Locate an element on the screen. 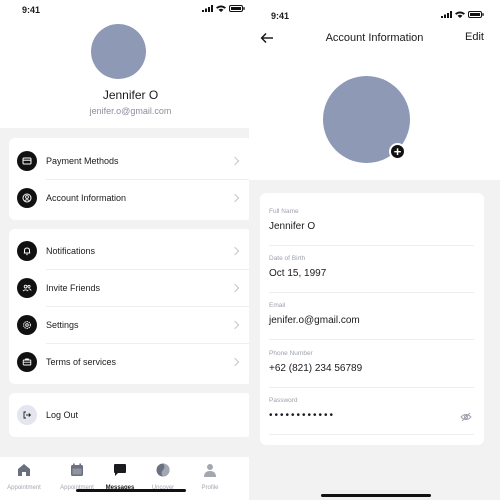 This screenshot has height=500, width=500. profile-email: jenifer.o@gmail.com is located at coordinates (130, 111).